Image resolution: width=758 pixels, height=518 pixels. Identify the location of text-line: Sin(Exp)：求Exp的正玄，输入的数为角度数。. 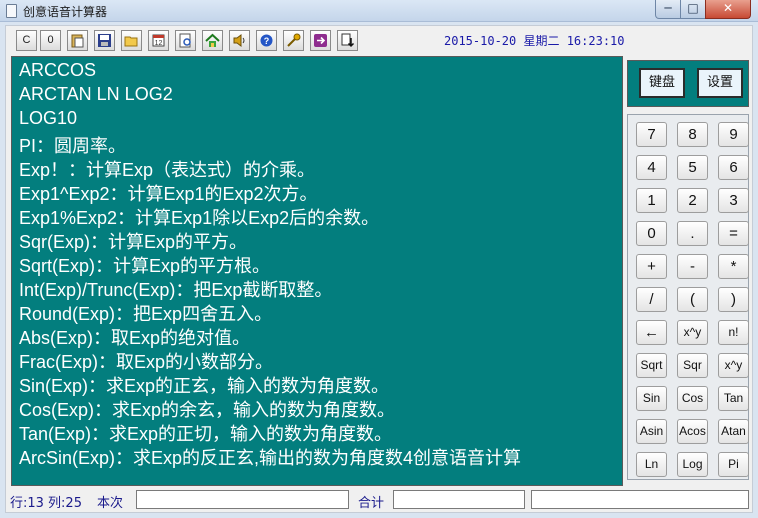
(204, 386).